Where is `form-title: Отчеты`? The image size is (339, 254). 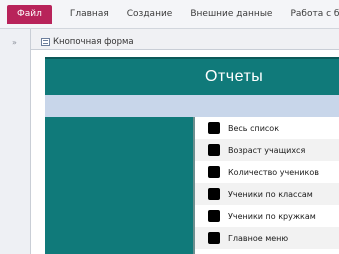
form-title: Отчеты is located at coordinates (234, 76).